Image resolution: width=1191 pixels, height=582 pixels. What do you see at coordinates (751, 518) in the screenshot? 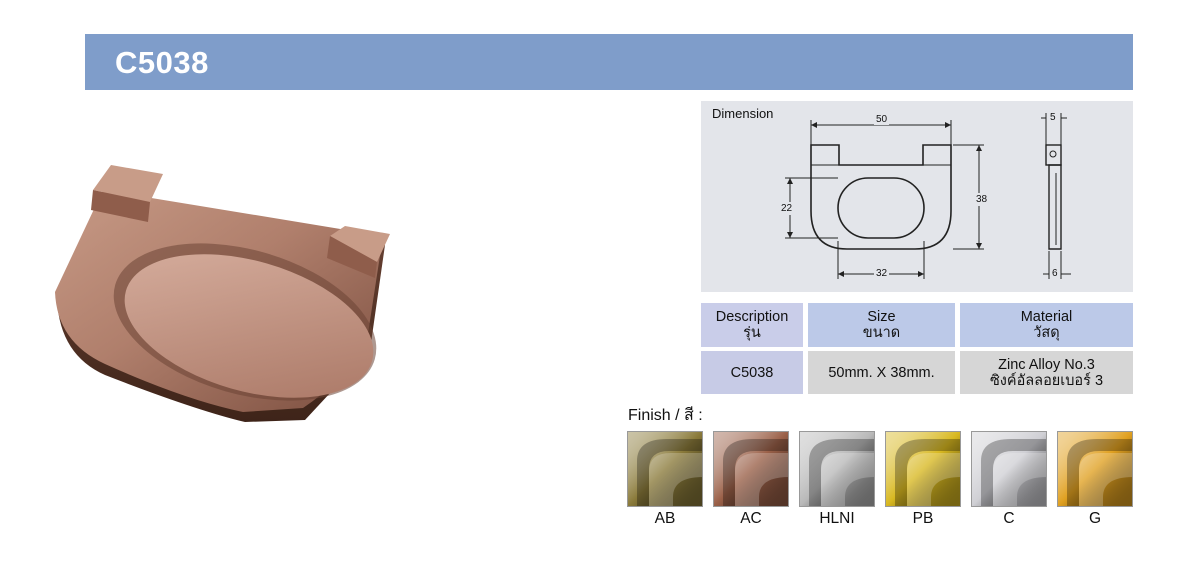
I see `finish-code-ac: AC` at bounding box center [751, 518].